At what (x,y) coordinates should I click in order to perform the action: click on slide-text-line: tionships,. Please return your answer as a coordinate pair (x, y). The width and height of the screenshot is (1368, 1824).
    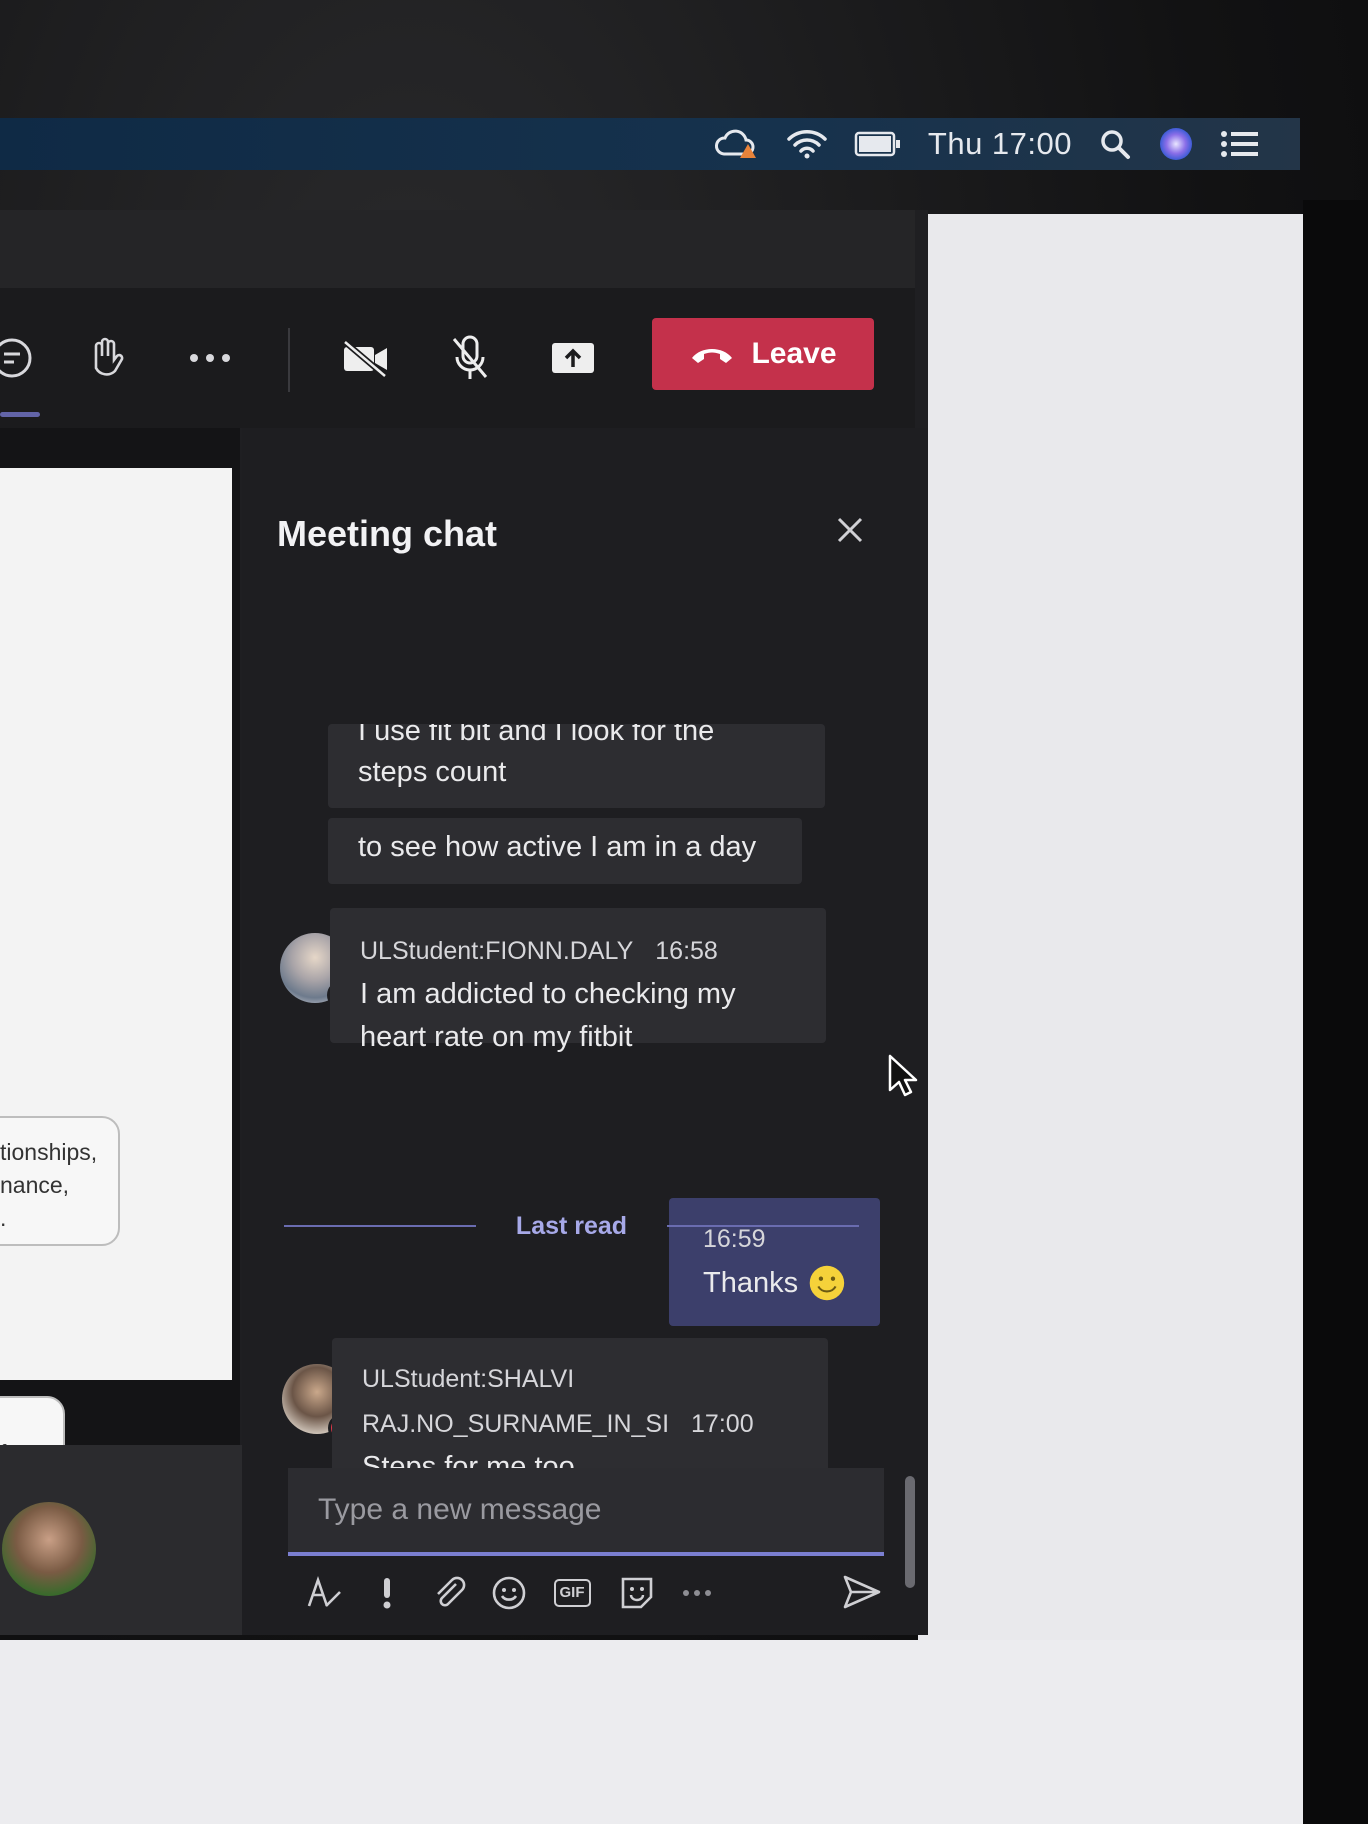
    Looking at the image, I should click on (49, 1152).